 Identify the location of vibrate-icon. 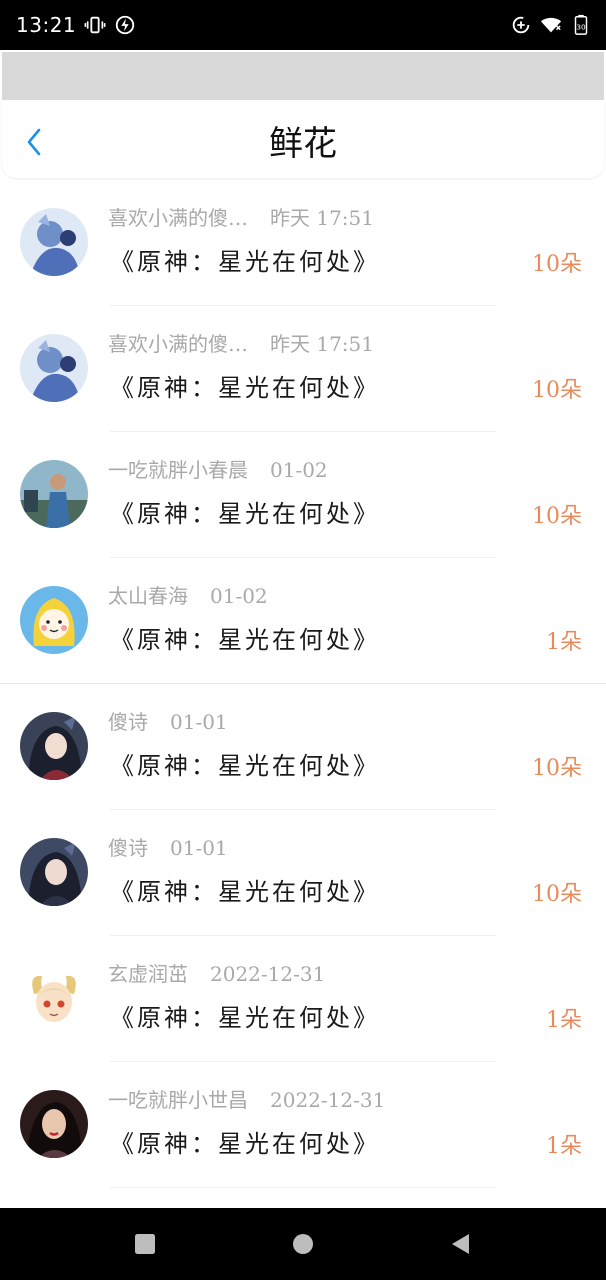
(95, 25).